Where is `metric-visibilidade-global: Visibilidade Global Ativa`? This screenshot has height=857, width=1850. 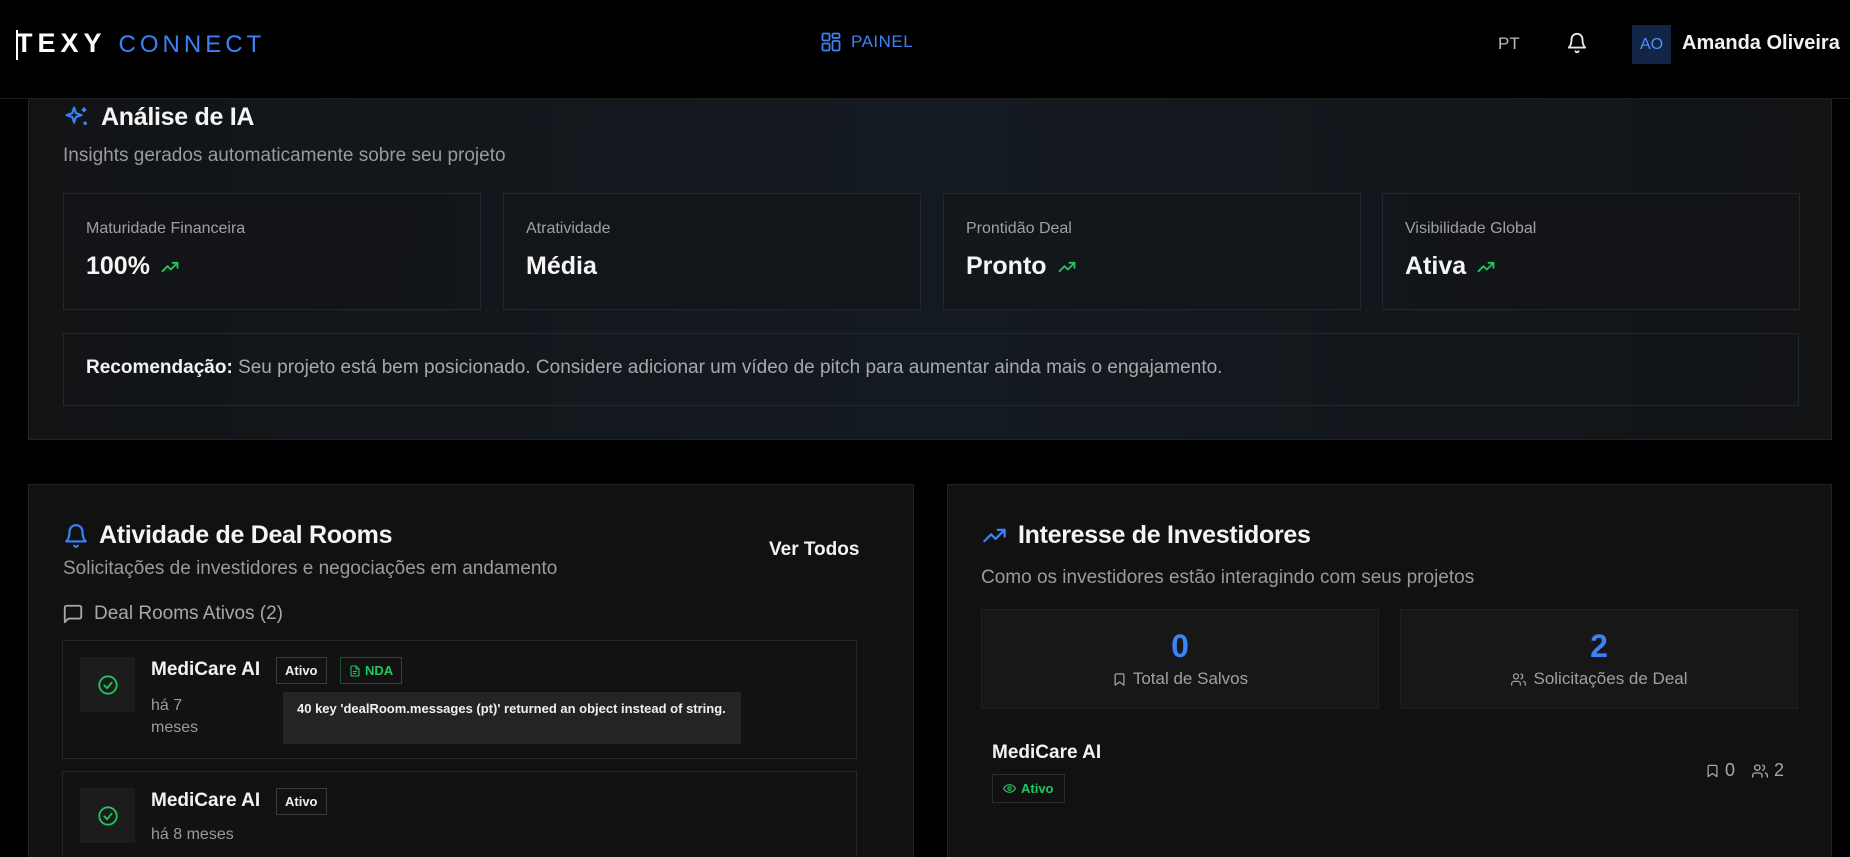 metric-visibilidade-global: Visibilidade Global Ativa is located at coordinates (1591, 251).